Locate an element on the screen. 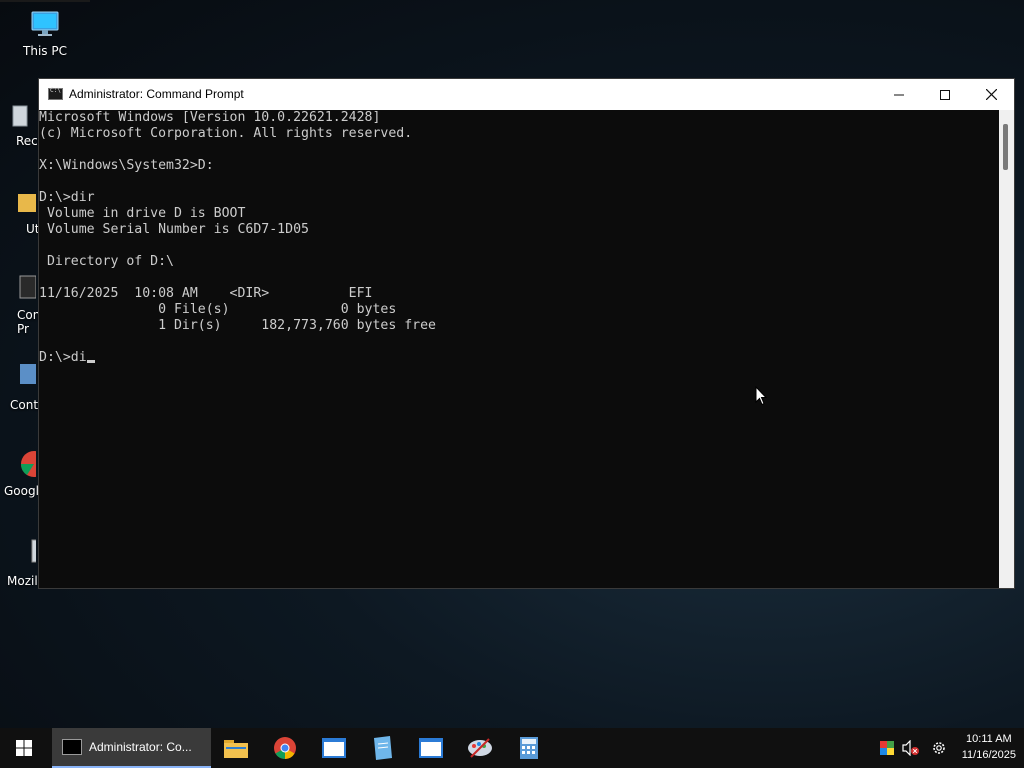 The height and width of the screenshot is (768, 1024). minimize-icon is located at coordinates (899, 94).